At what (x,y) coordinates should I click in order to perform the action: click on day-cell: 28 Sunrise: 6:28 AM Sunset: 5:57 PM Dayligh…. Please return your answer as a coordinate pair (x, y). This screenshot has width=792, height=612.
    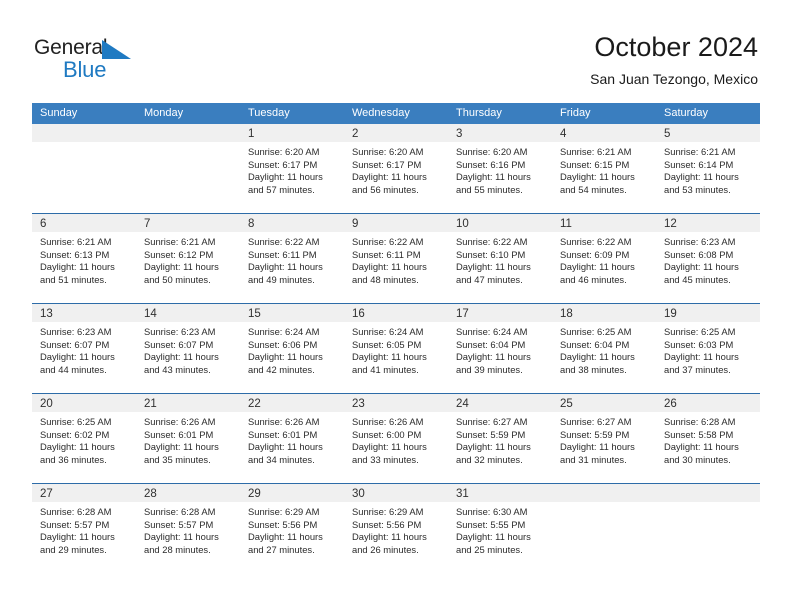
    Looking at the image, I should click on (188, 528).